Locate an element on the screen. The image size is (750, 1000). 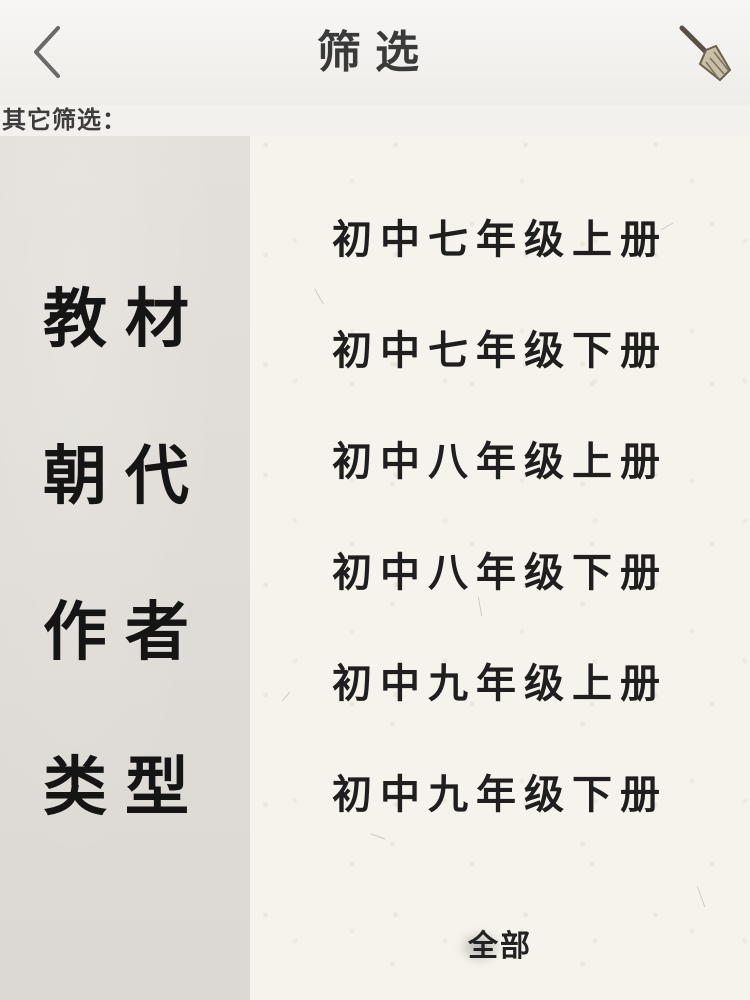
broom-icon is located at coordinates (705, 53).